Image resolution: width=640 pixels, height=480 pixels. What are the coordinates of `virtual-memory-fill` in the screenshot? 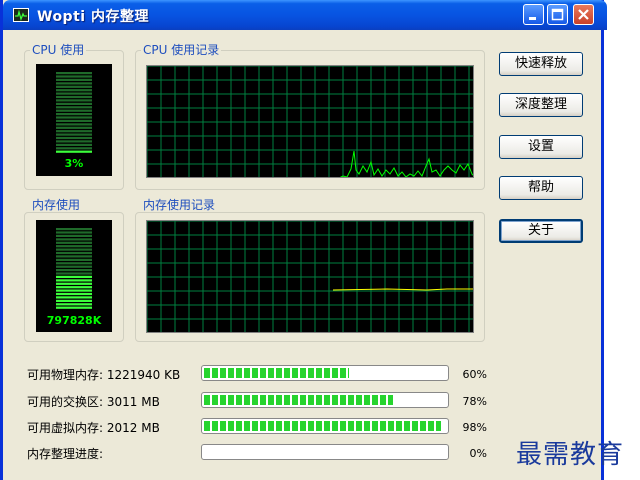 It's located at (322, 426).